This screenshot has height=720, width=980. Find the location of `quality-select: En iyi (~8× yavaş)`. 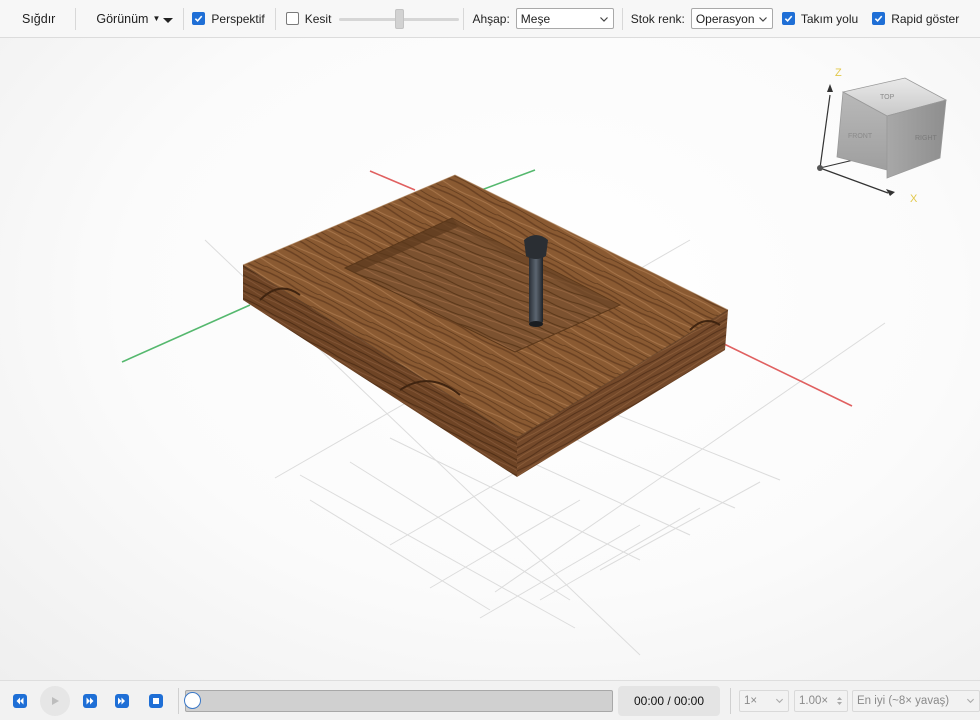

quality-select: En iyi (~8× yavaş) is located at coordinates (916, 700).